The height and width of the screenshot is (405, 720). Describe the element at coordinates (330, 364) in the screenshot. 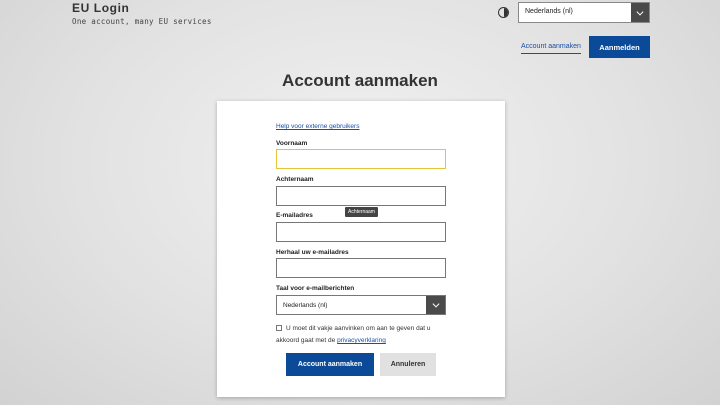

I see `create-account-button: Account aanmaken` at that location.